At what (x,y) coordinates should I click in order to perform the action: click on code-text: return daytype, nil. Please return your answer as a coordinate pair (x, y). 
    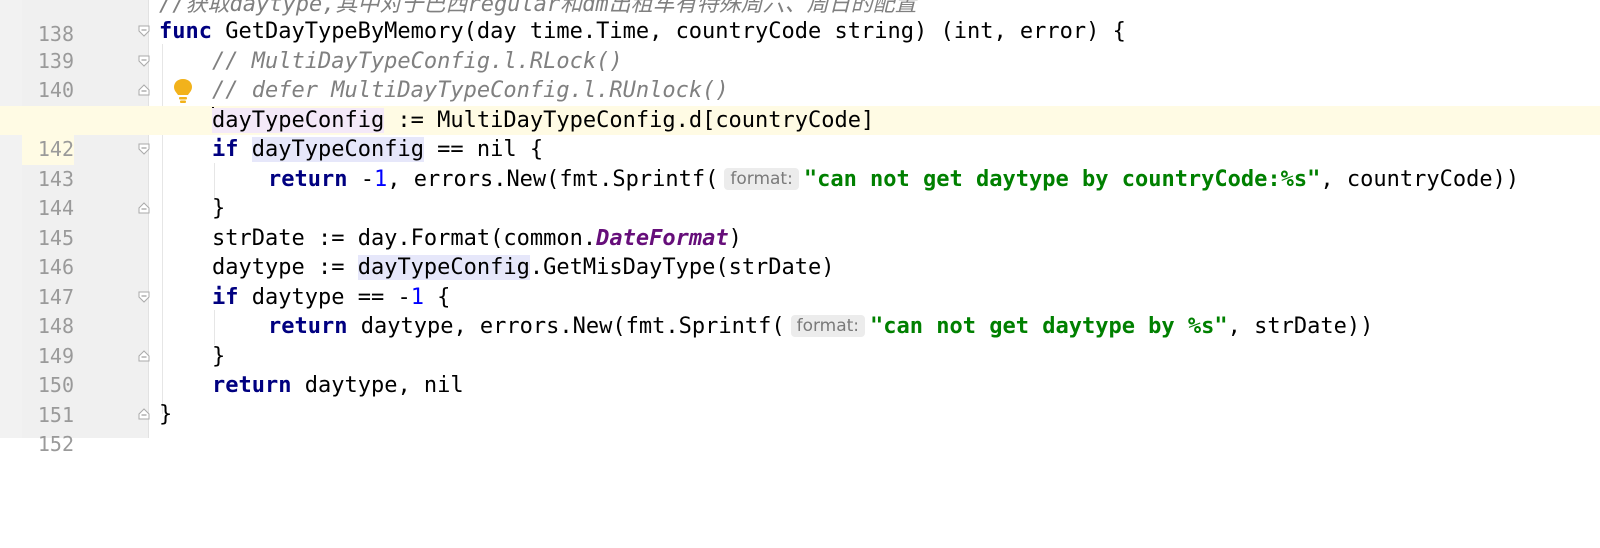
    Looking at the image, I should click on (338, 386).